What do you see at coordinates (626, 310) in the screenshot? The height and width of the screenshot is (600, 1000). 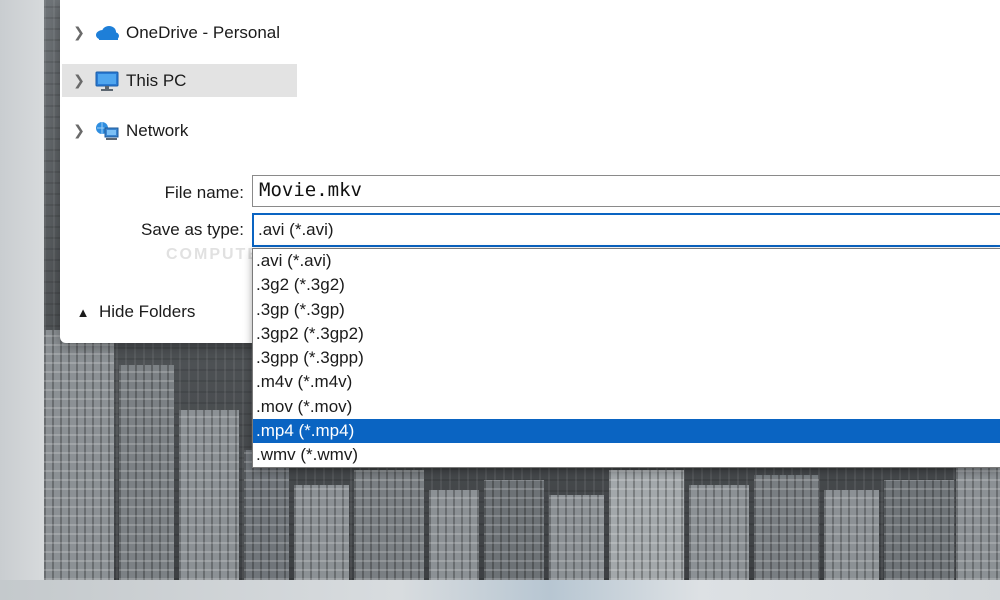 I see `dropdown-option-3gp: .3gp (*.3gp)` at bounding box center [626, 310].